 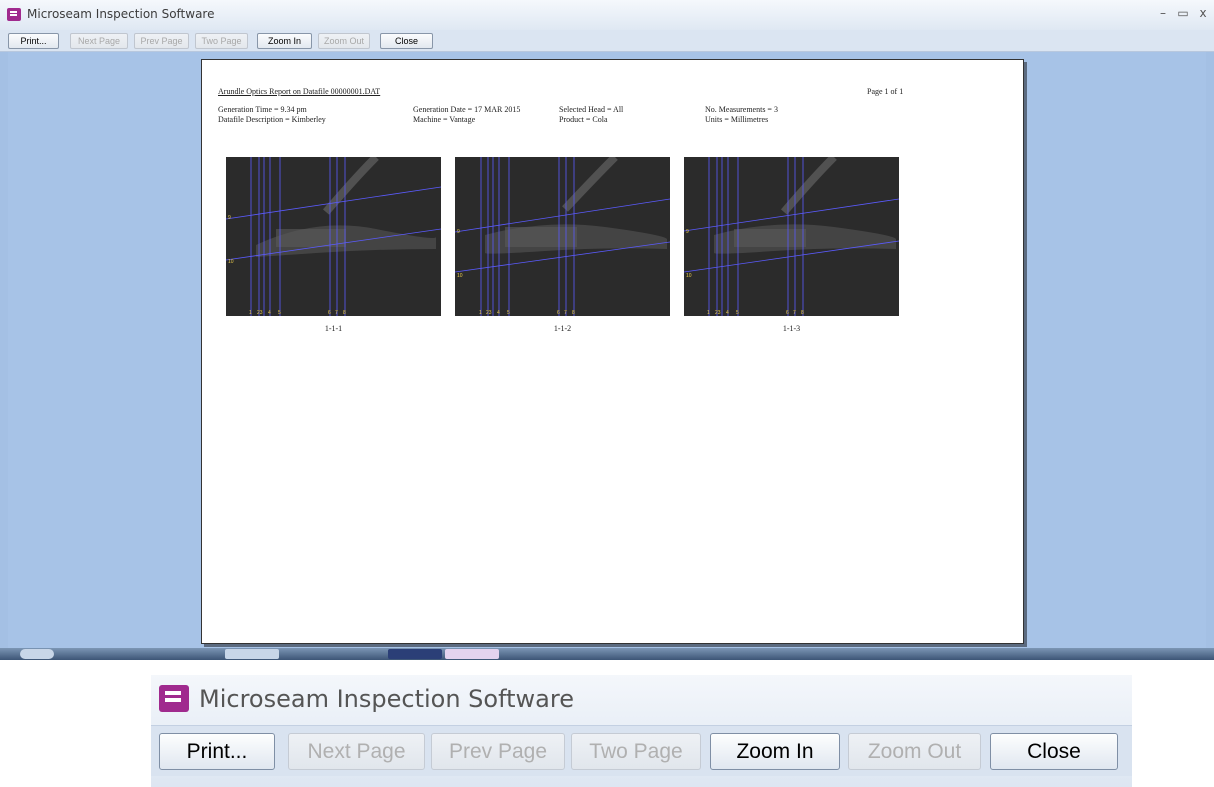 I want to click on seam-image-1: 9 10 1 23 4 5 6 7 8, so click(x=333, y=236).